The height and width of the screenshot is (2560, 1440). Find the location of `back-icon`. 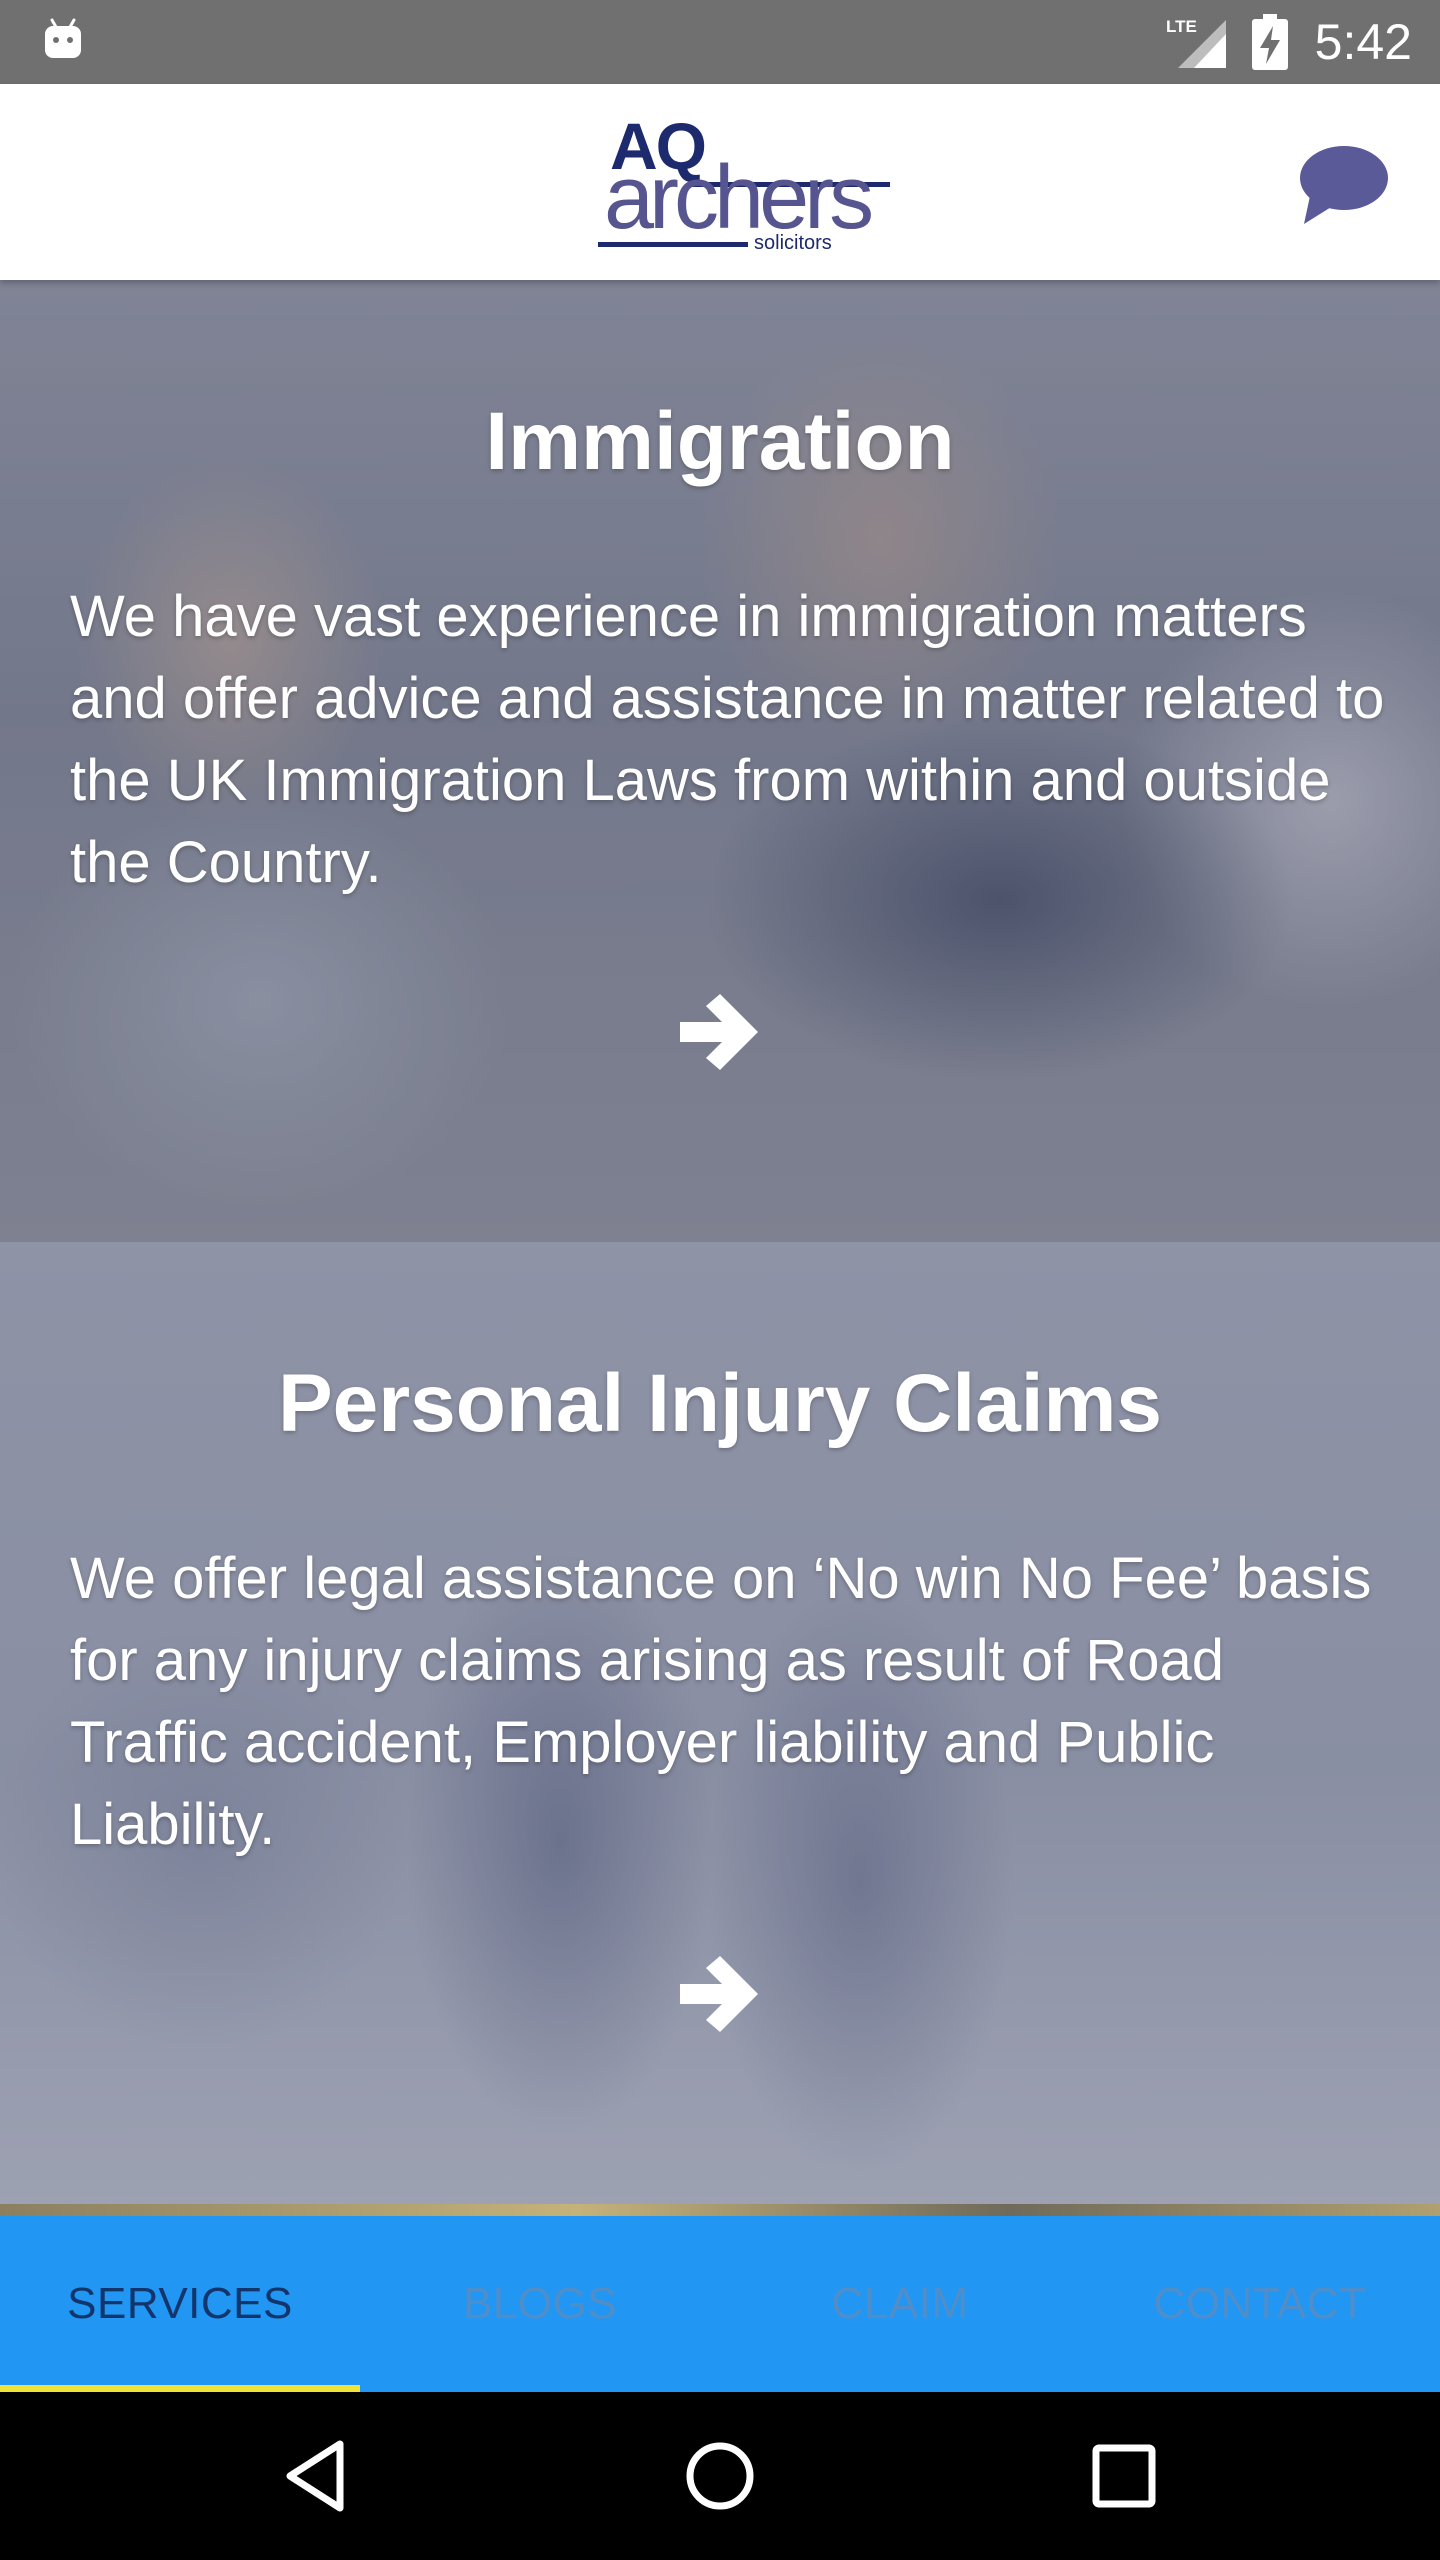

back-icon is located at coordinates (316, 2476).